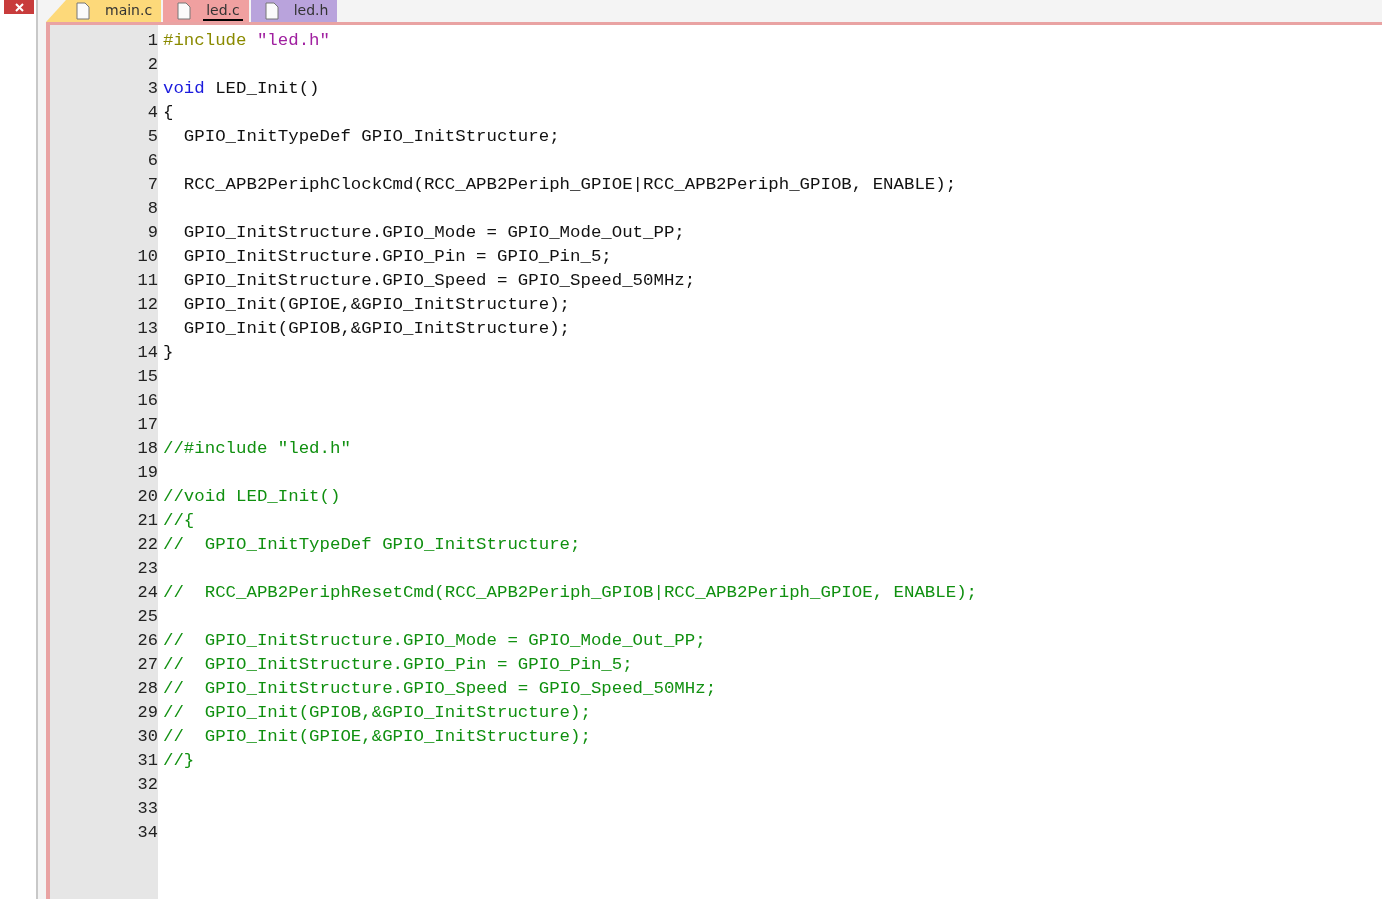 The height and width of the screenshot is (899, 1382). I want to click on line-number: 1, so click(152, 41).